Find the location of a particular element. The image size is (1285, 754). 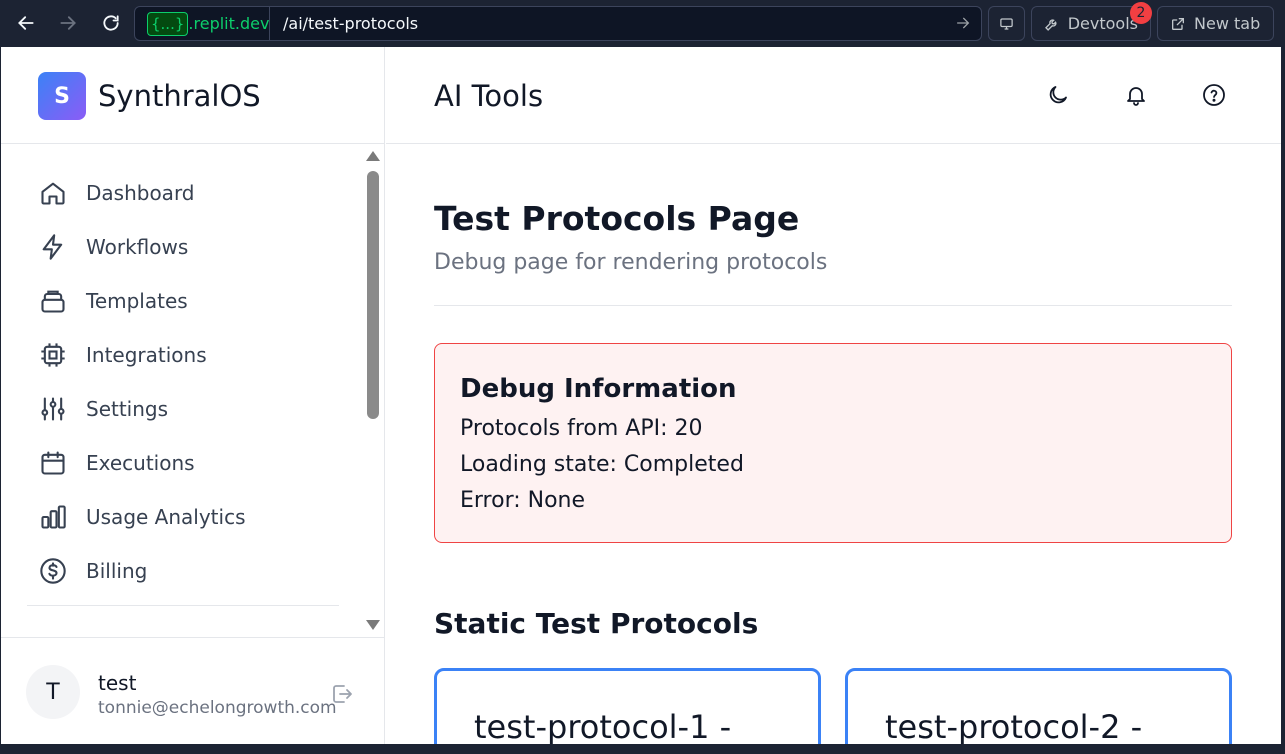

content-title: Test Protocols Page is located at coordinates (617, 218).